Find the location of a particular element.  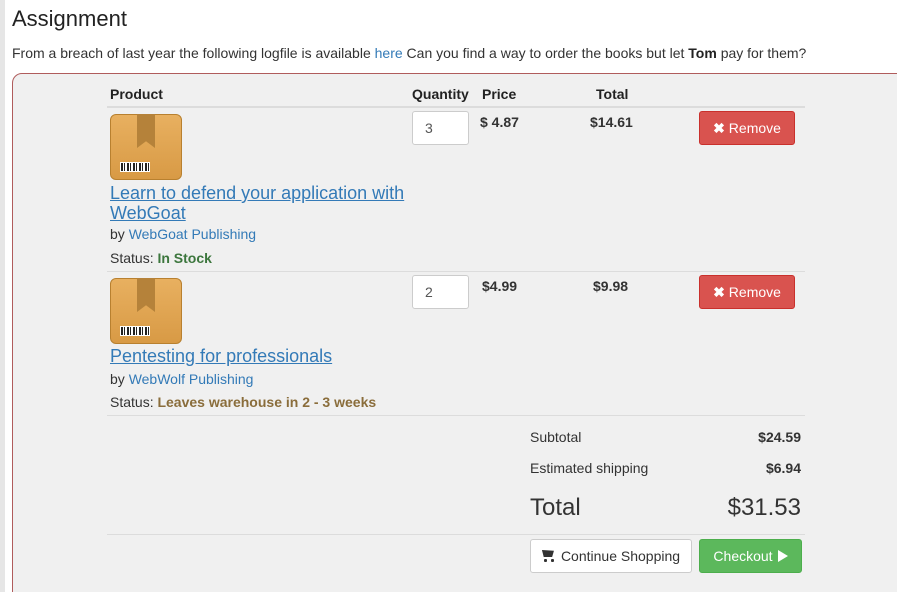

status-value: Leaves warehouse in 2 - 3 weeks is located at coordinates (267, 402).